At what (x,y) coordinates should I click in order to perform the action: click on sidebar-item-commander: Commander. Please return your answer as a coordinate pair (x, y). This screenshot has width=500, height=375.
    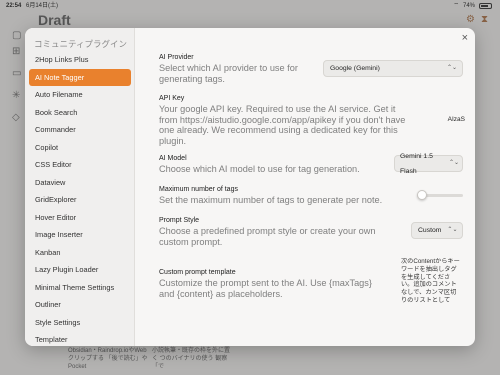
    Looking at the image, I should click on (80, 130).